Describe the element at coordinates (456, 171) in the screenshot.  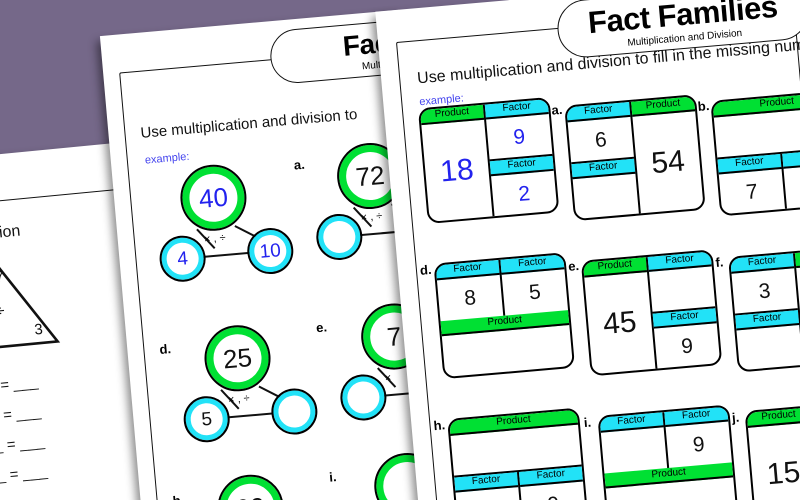
I see `fact-box-example-value-product: 18` at that location.